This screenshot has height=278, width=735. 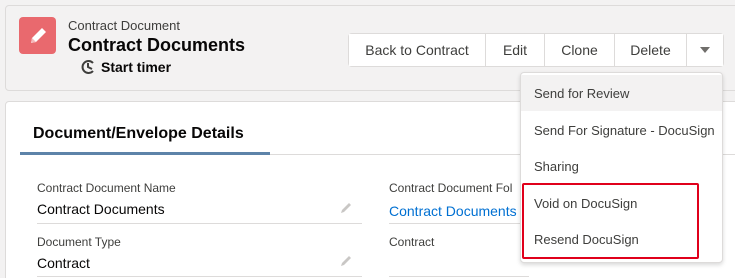 I want to click on menu-item-sharing: Sharing, so click(x=621, y=166).